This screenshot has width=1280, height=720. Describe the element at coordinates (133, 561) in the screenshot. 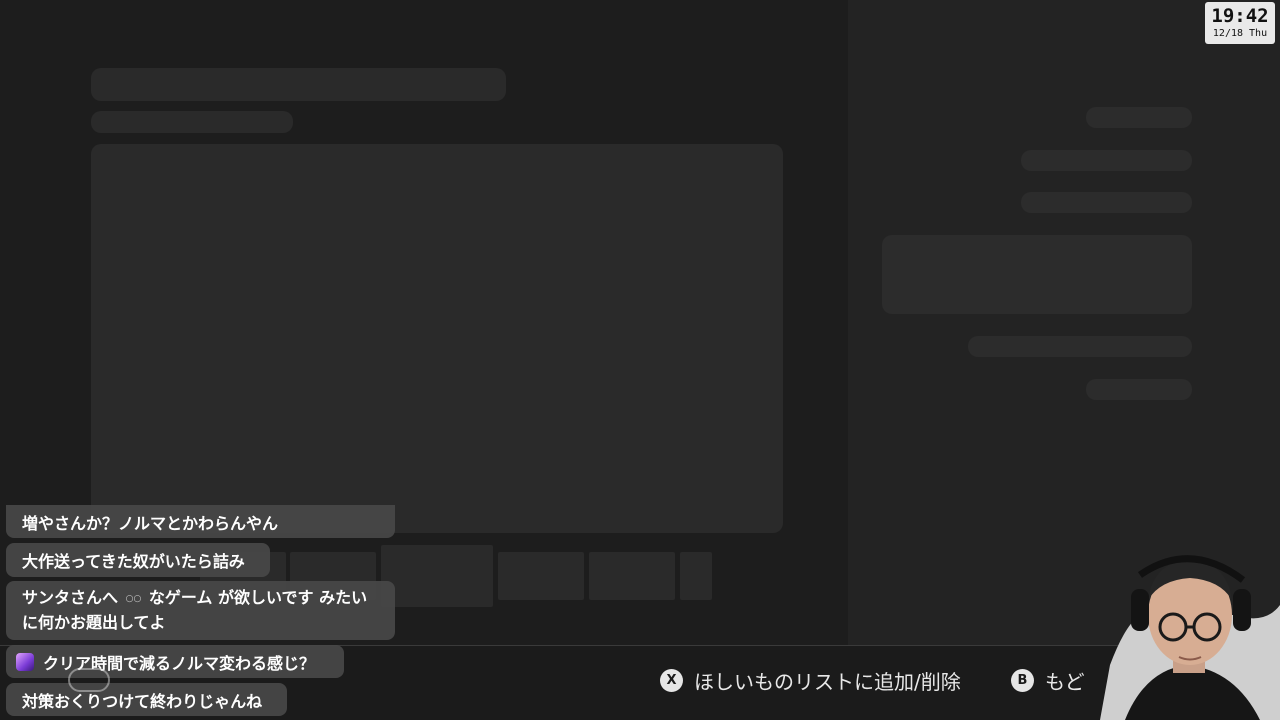

I see `chat-message-text: 大作送ってきた奴がいたら詰み` at that location.